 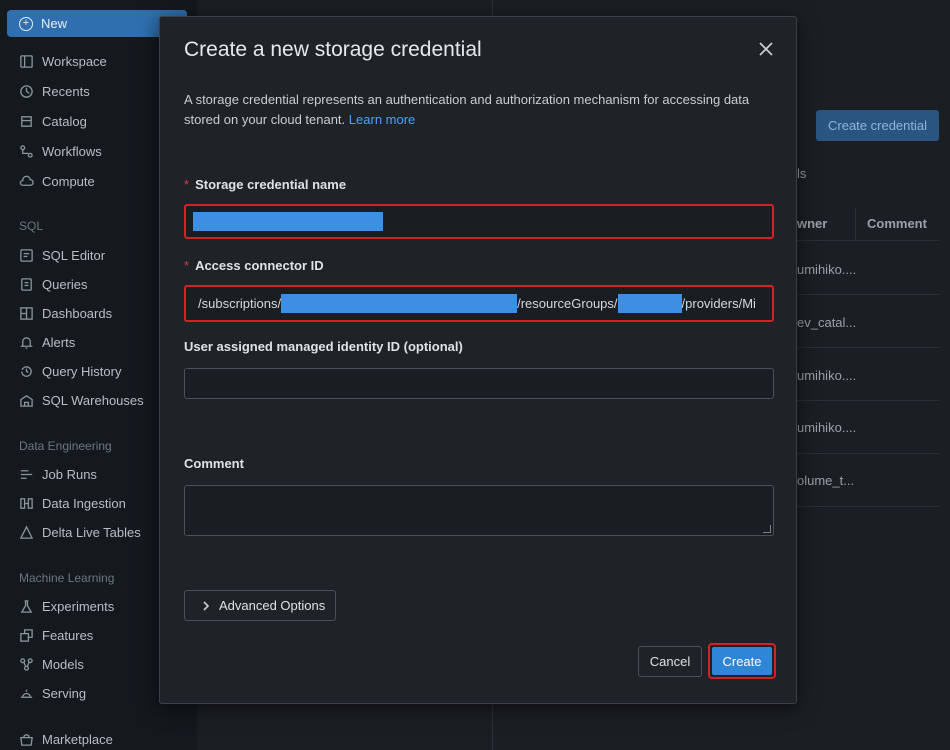 I want to click on sidebar-item-label: Queries, so click(x=65, y=284).